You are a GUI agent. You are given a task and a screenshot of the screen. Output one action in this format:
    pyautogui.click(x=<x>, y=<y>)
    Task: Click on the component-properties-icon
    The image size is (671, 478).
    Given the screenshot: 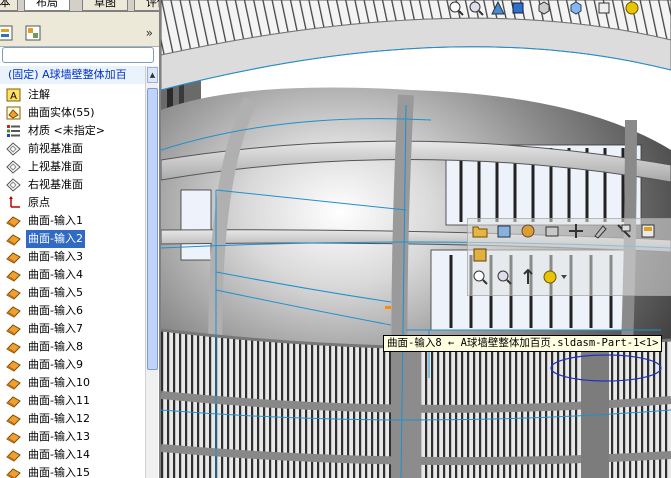 What is the action you would take?
    pyautogui.click(x=528, y=231)
    